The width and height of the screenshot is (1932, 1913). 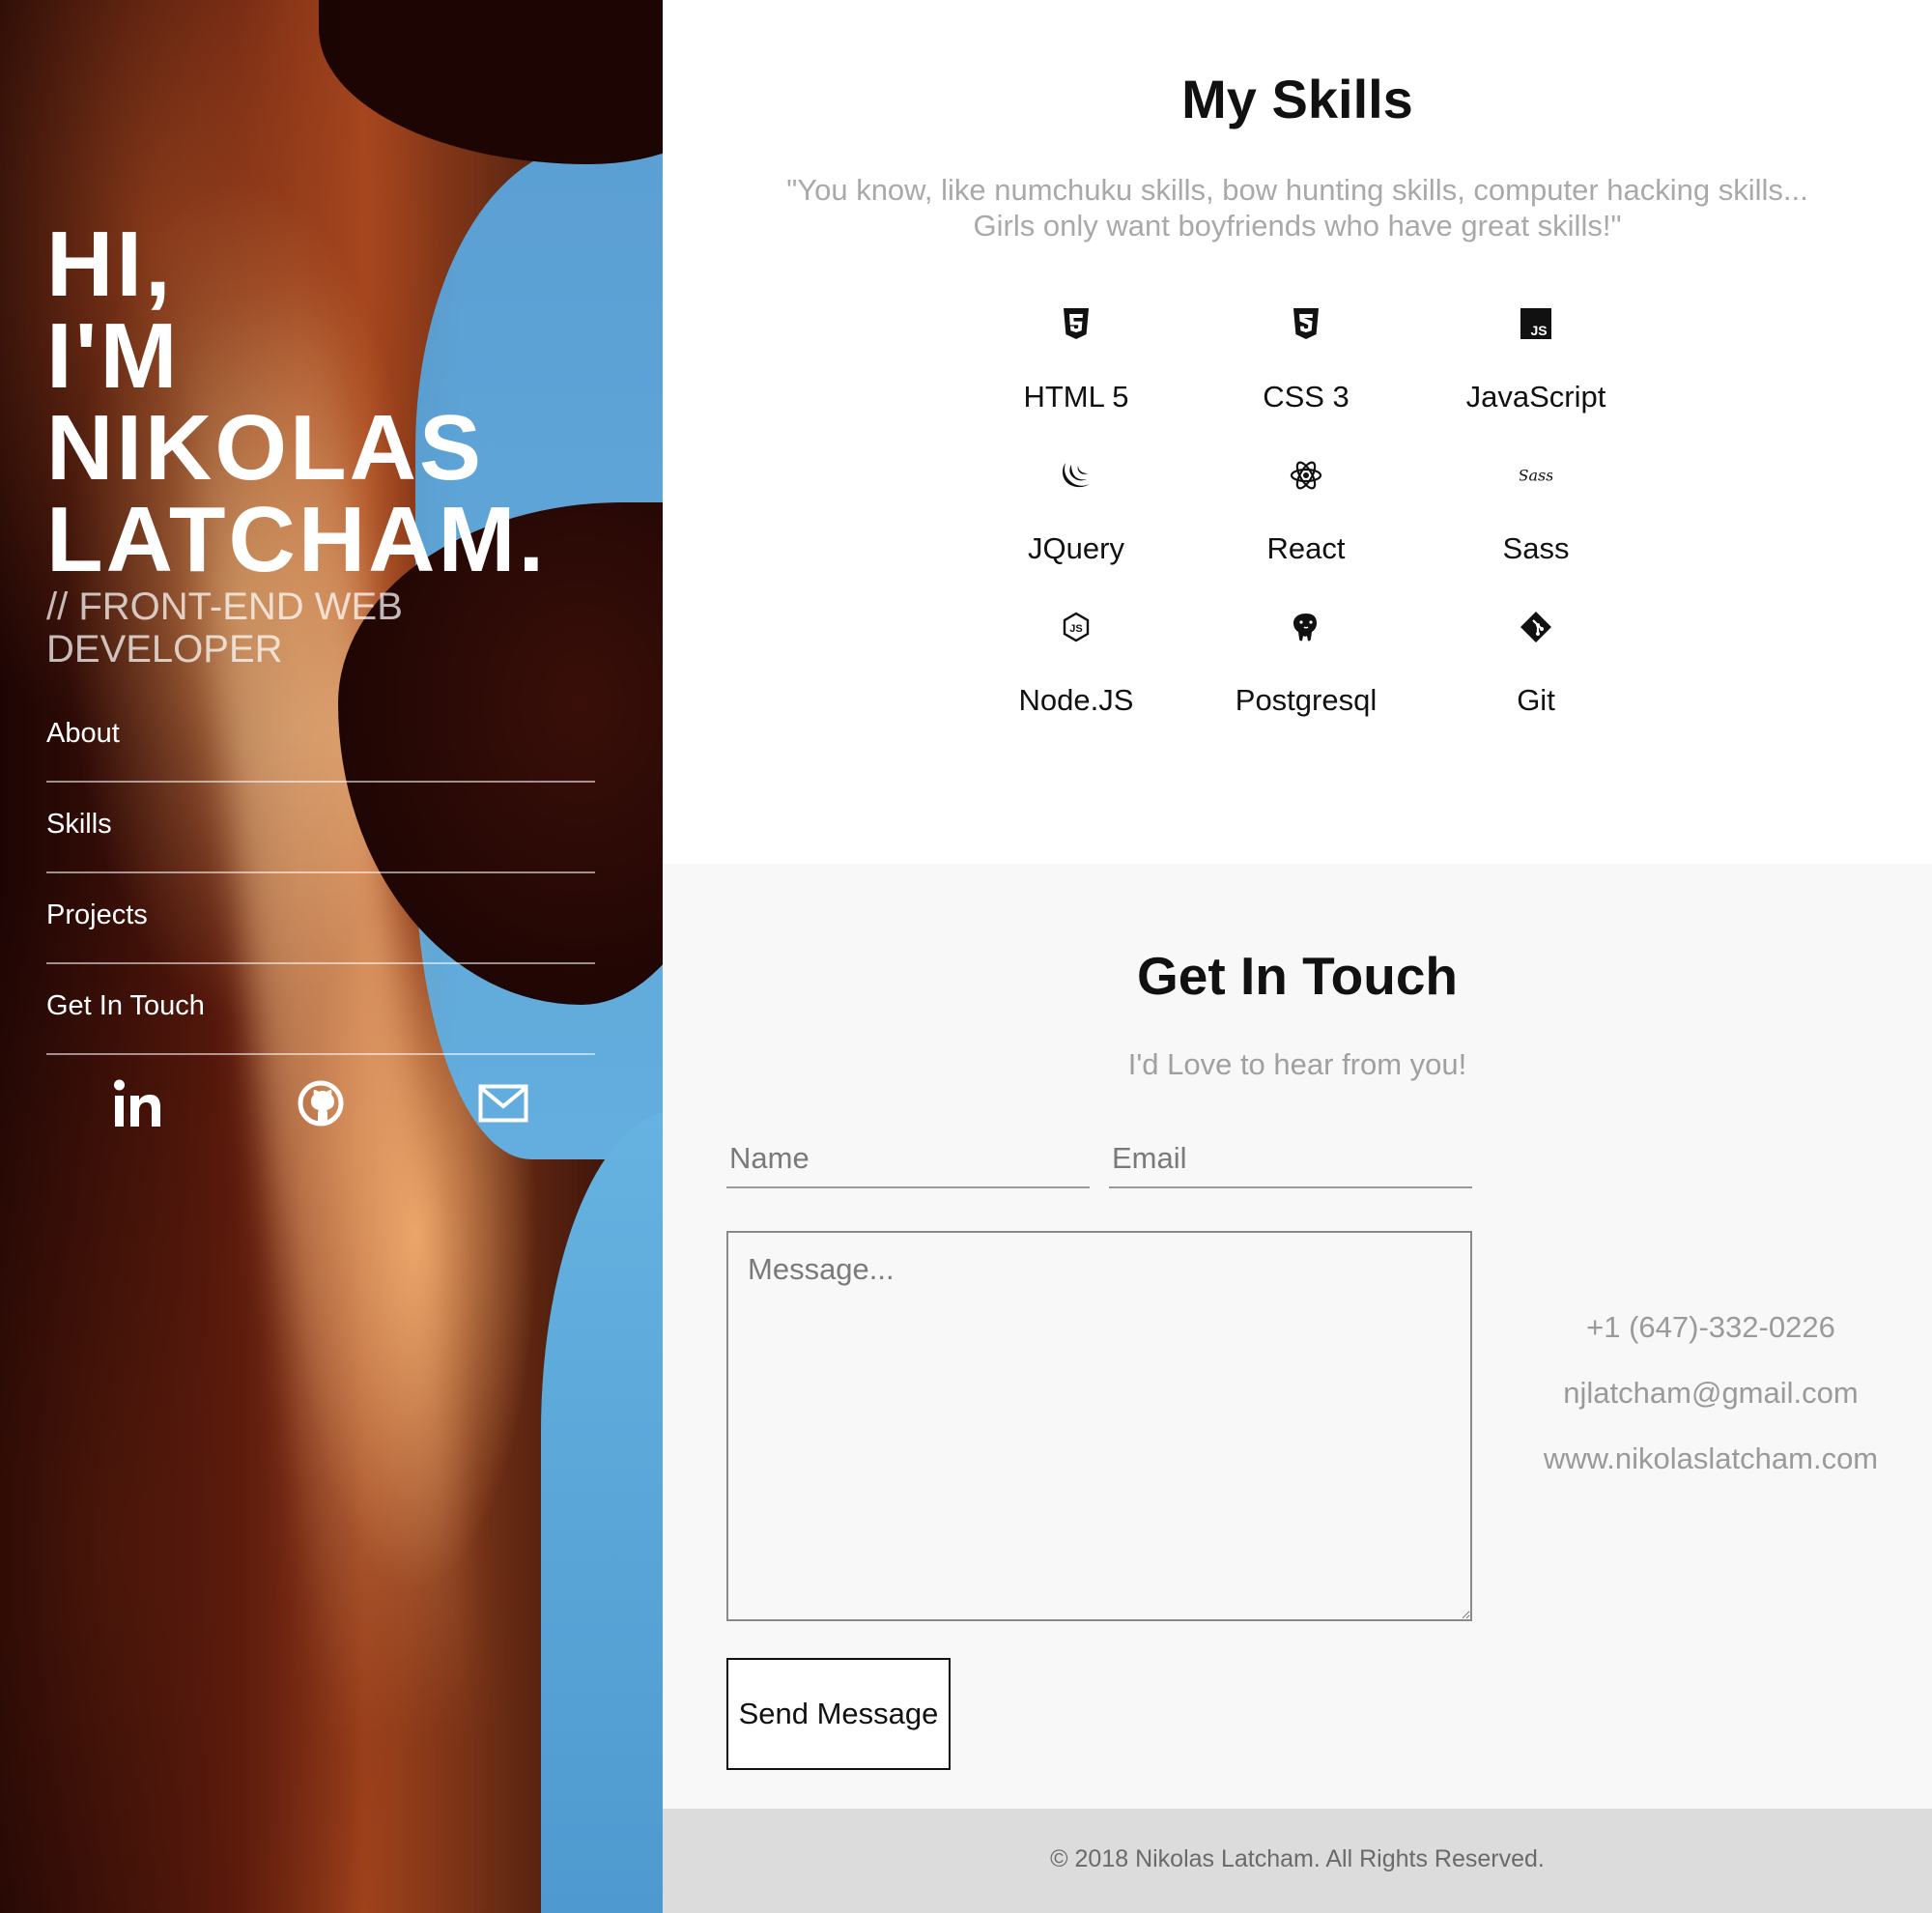 What do you see at coordinates (320, 737) in the screenshot?
I see `nav-item-about: About` at bounding box center [320, 737].